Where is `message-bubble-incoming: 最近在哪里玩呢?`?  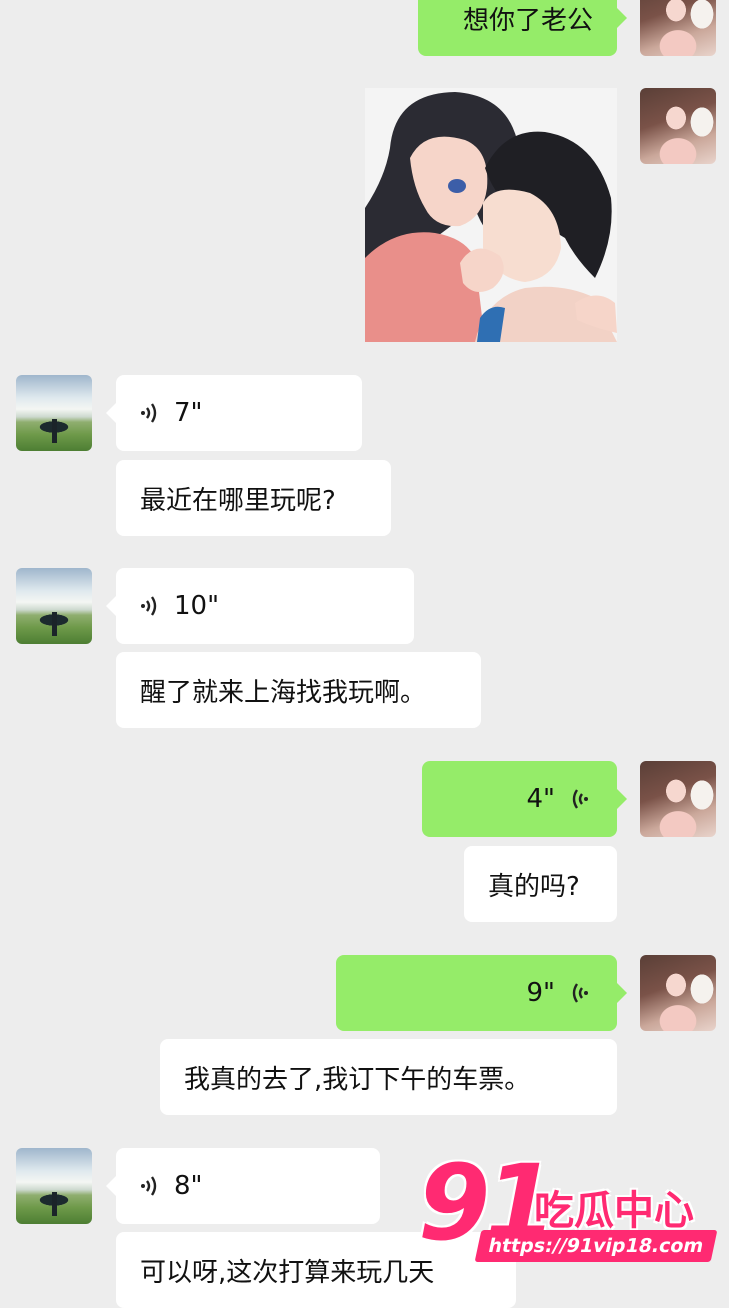 message-bubble-incoming: 最近在哪里玩呢? is located at coordinates (253, 498).